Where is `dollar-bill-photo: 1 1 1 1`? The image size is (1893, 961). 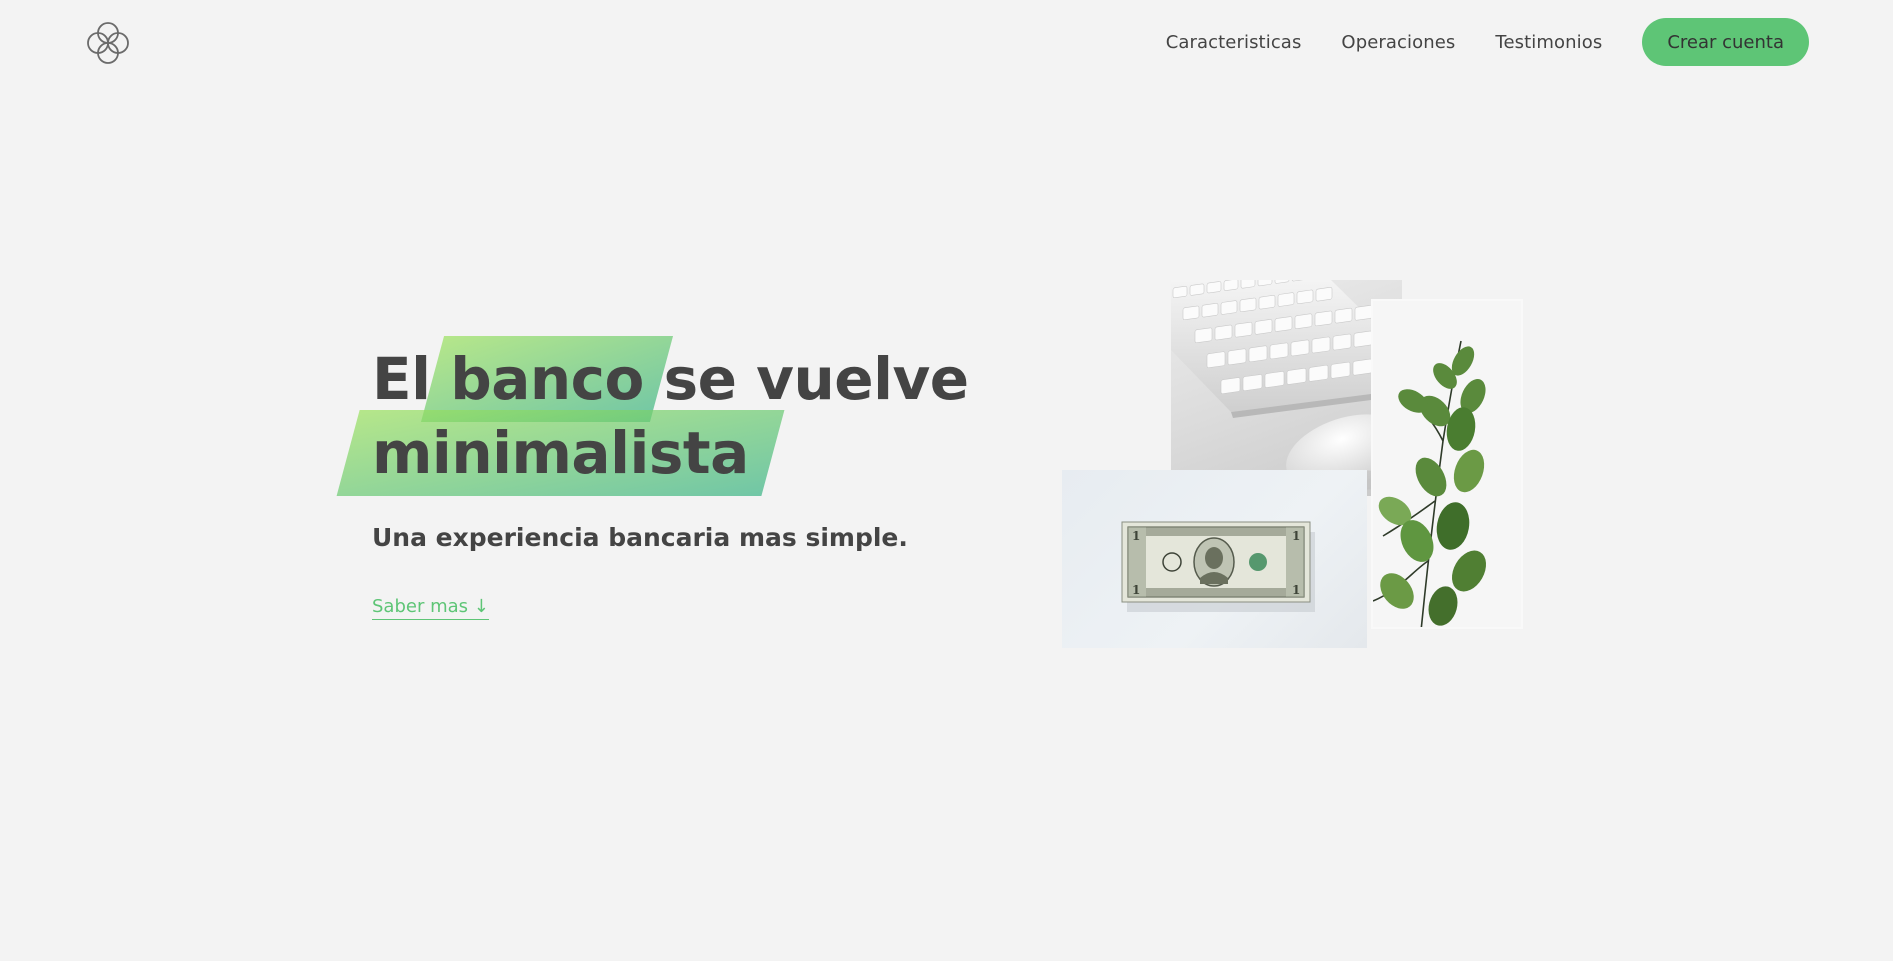
dollar-bill-photo: 1 1 1 1 is located at coordinates (1214, 559).